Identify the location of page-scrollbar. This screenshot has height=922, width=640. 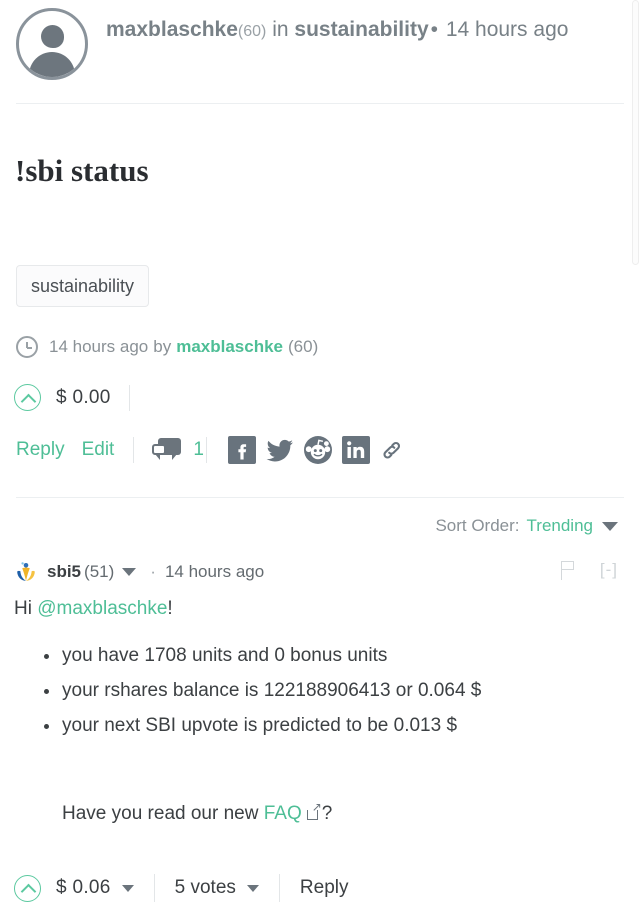
(635, 461).